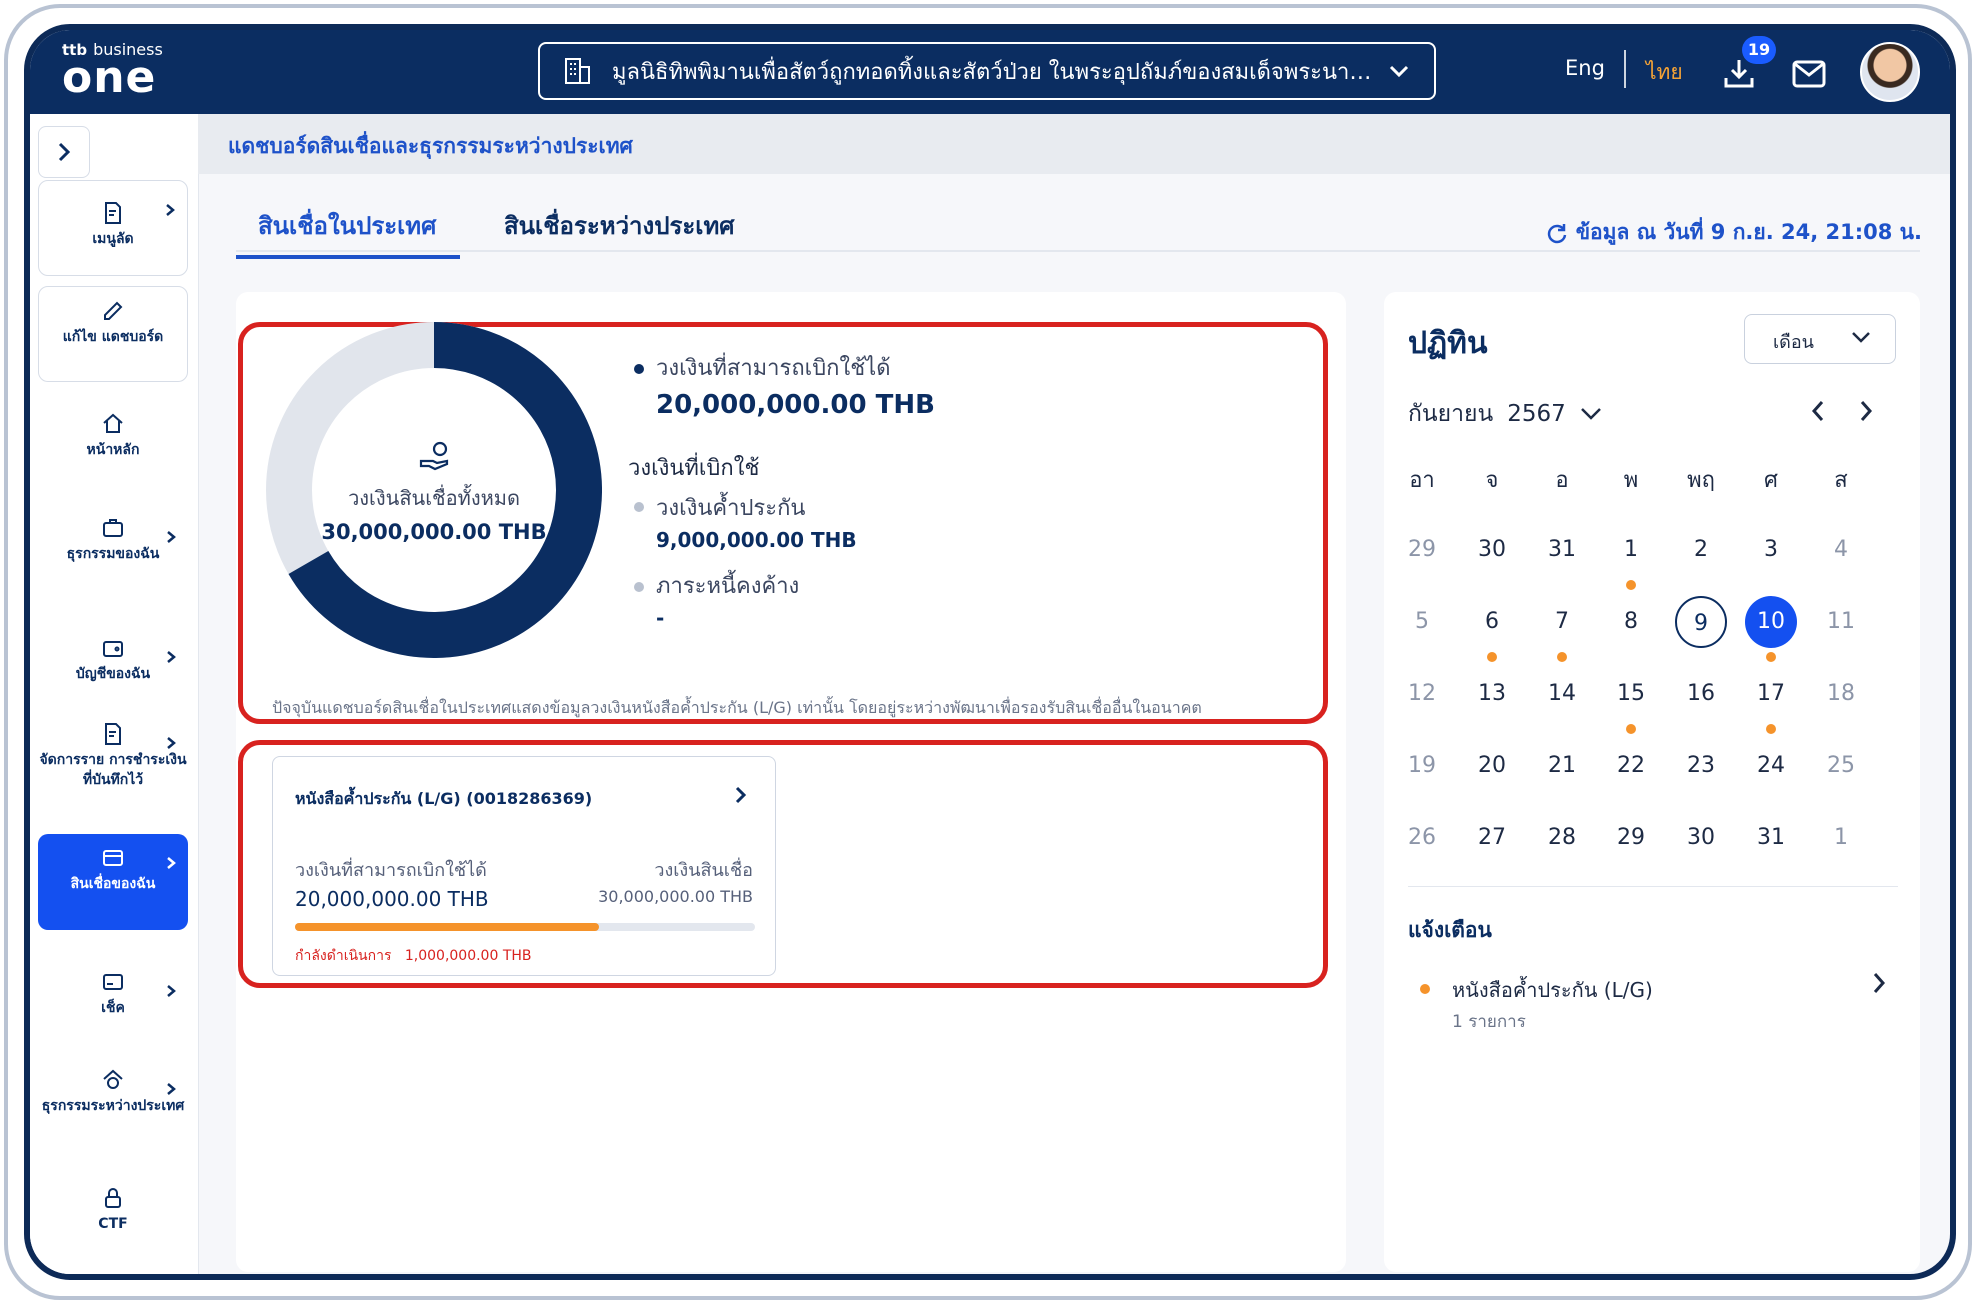 This screenshot has width=1980, height=1304. Describe the element at coordinates (113, 663) in the screenshot. I see `sidebar-item-my-accounts: บัญชีของฉัน` at that location.